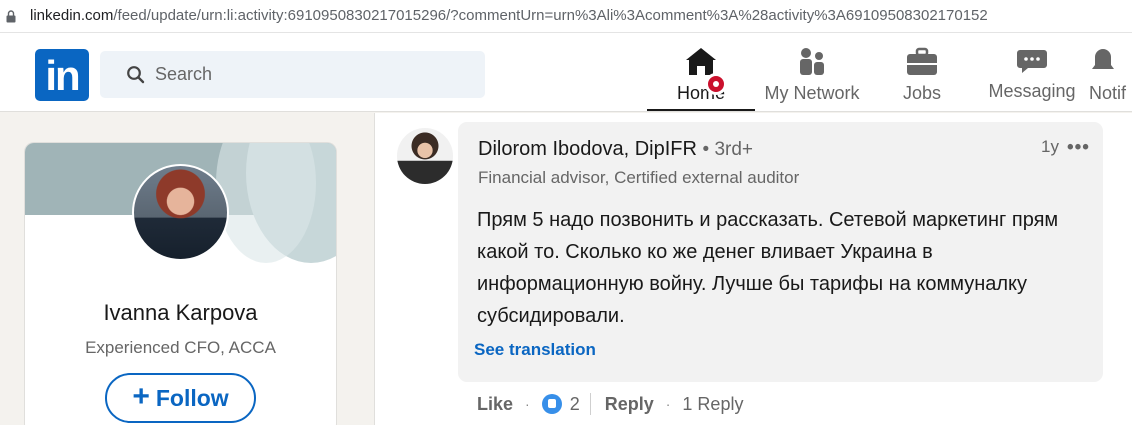 The image size is (1132, 425). Describe the element at coordinates (1032, 91) in the screenshot. I see `nav-messaging-label: Messaging` at that location.